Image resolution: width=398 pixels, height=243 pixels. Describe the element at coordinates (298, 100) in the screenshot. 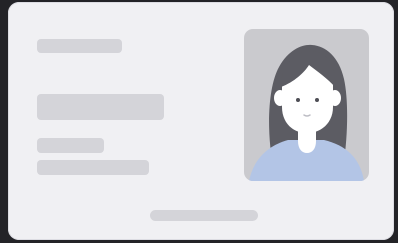

I see `left-eye` at that location.